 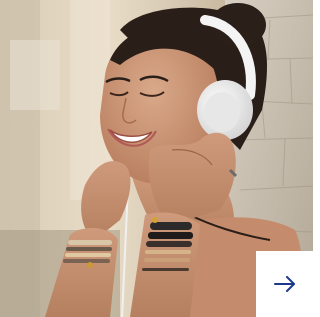 I want to click on next-button, so click(x=284, y=284).